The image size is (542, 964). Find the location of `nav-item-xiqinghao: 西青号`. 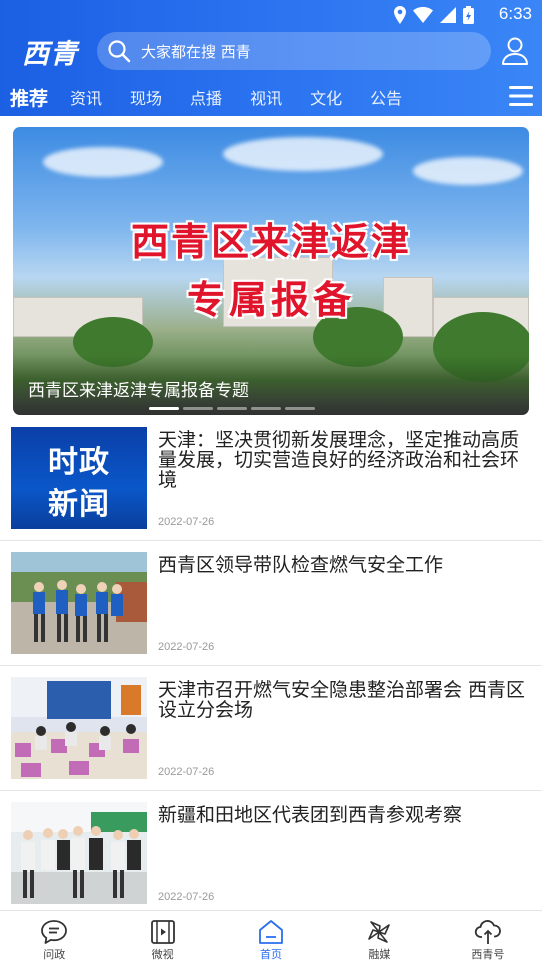

nav-item-xiqinghao: 西青号 is located at coordinates (488, 937).